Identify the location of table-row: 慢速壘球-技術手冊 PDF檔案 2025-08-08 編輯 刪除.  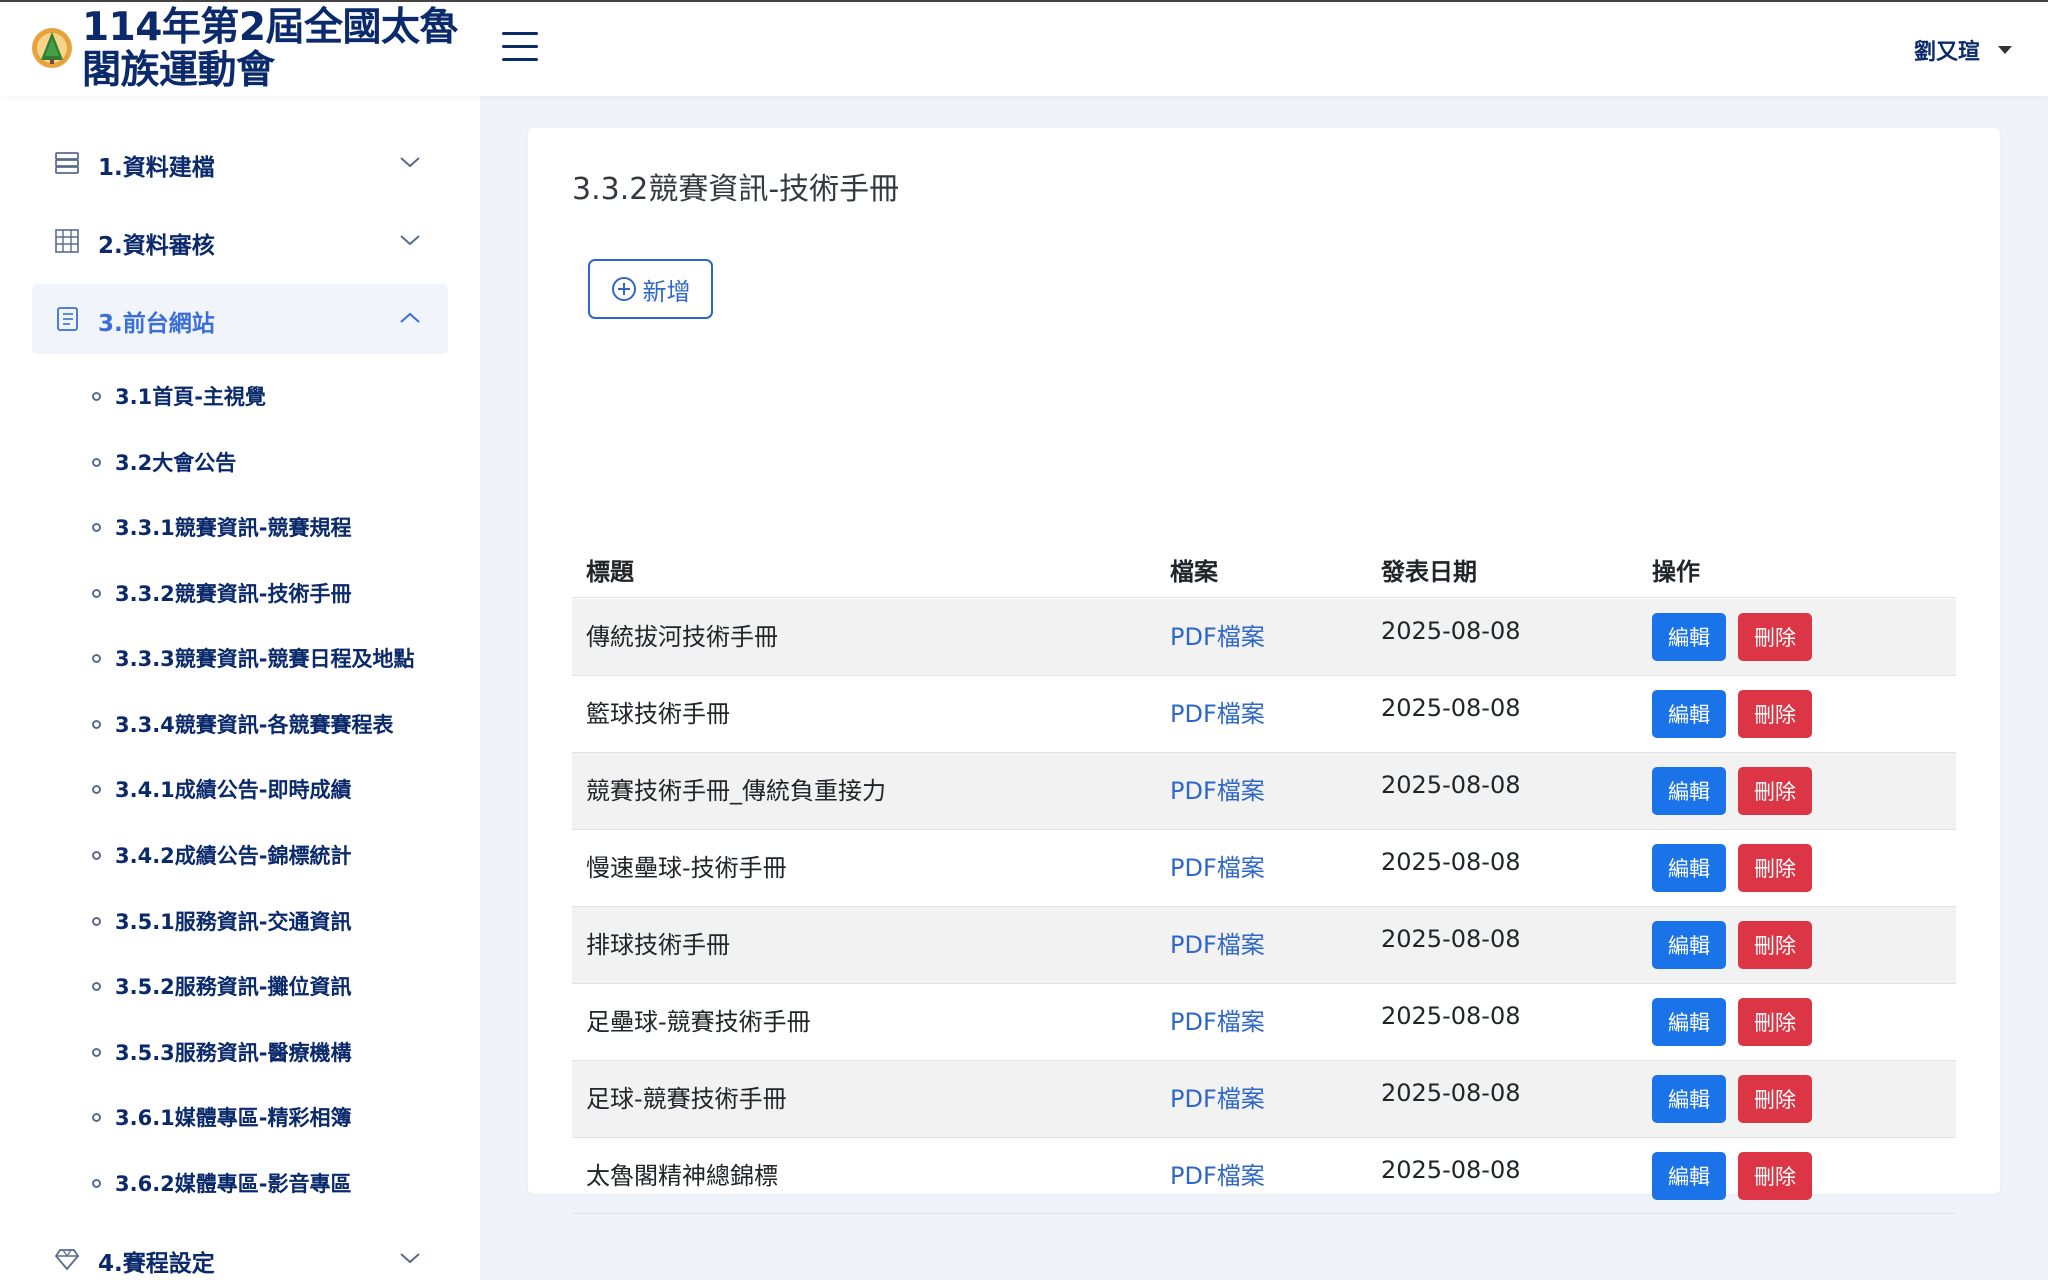
(1264, 868).